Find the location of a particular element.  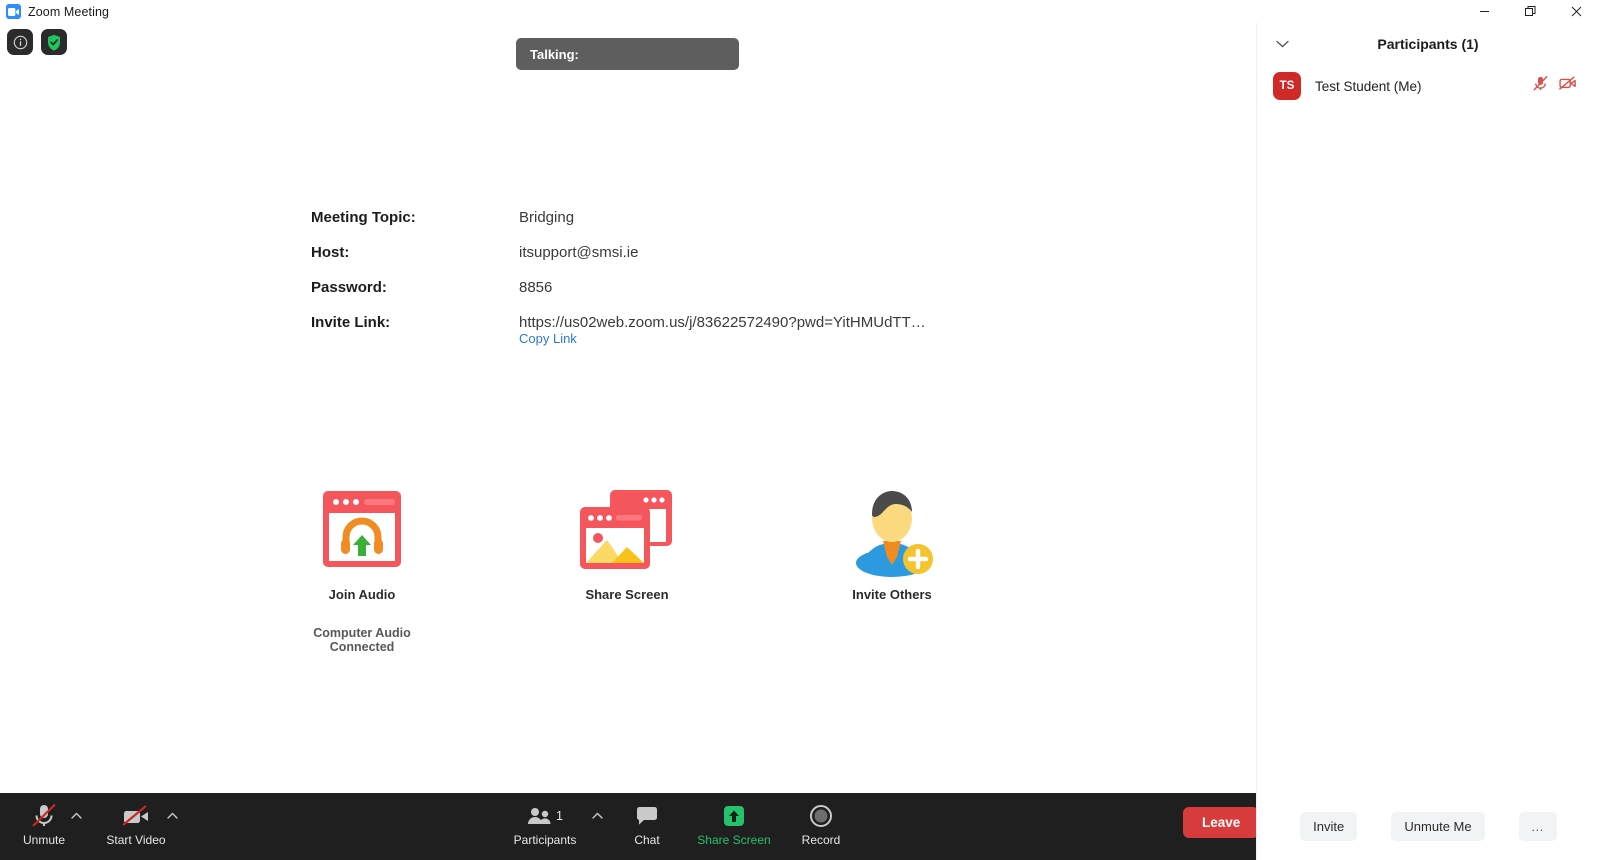

zoom-camera-icon is located at coordinates (13, 11).